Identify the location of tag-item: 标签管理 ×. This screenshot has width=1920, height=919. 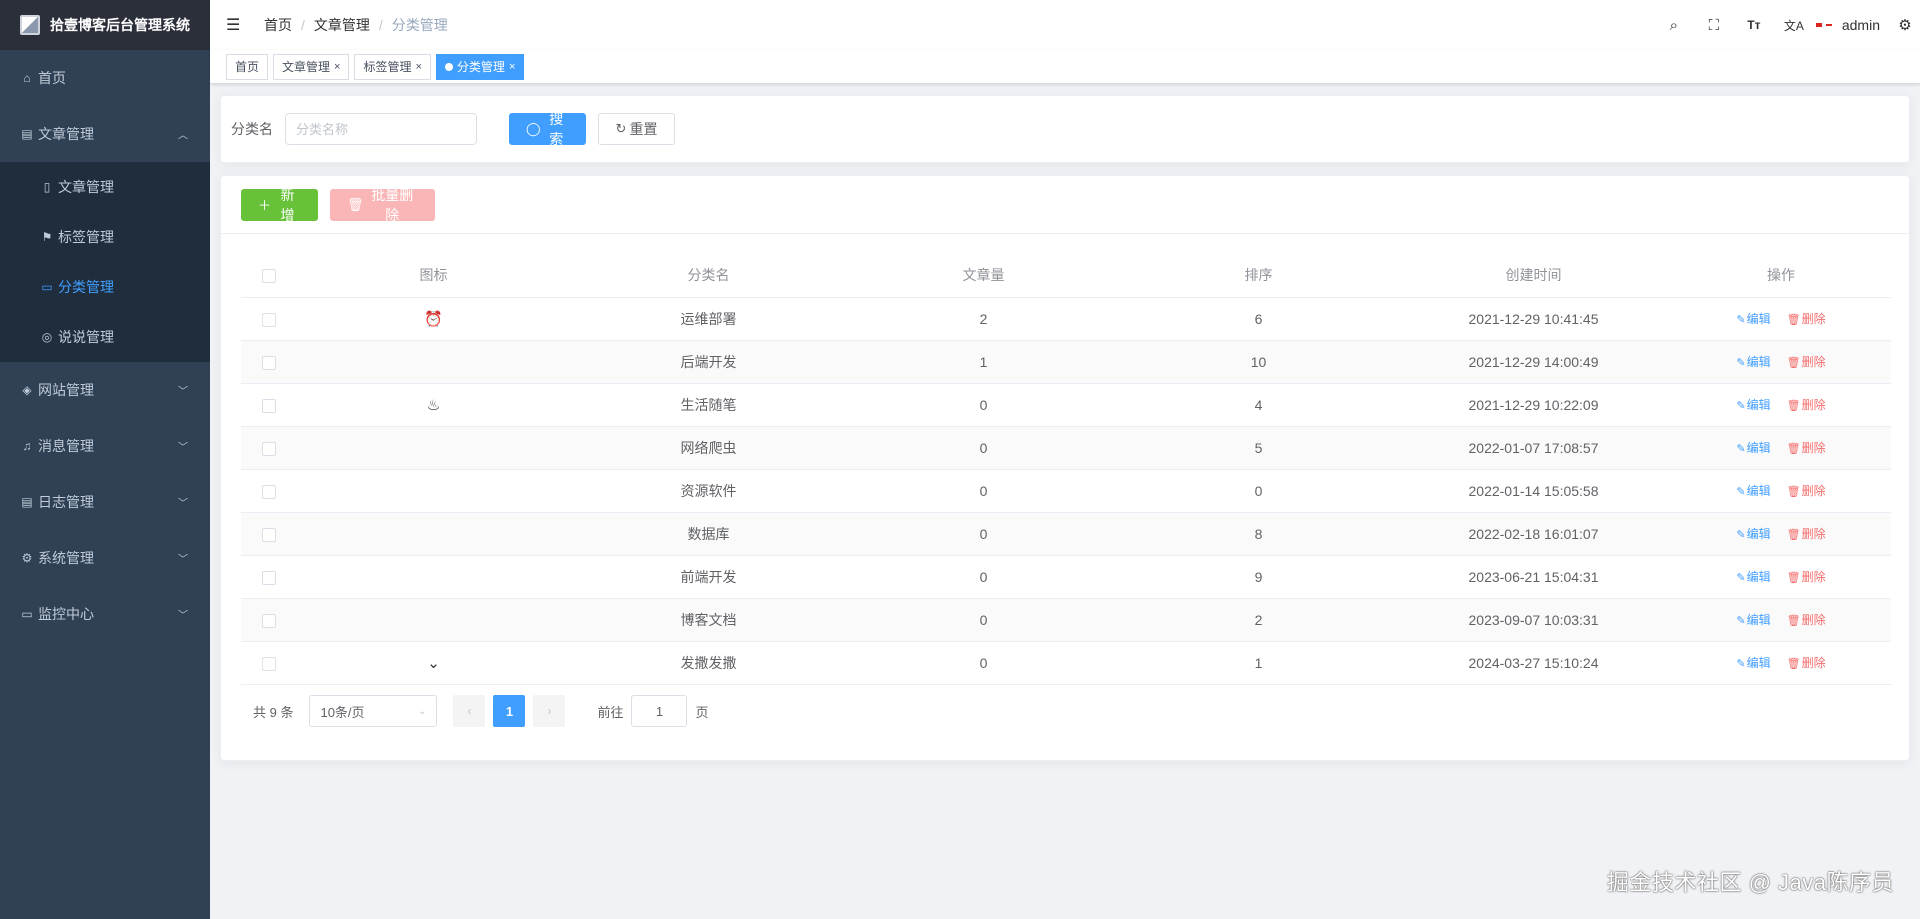
(392, 66).